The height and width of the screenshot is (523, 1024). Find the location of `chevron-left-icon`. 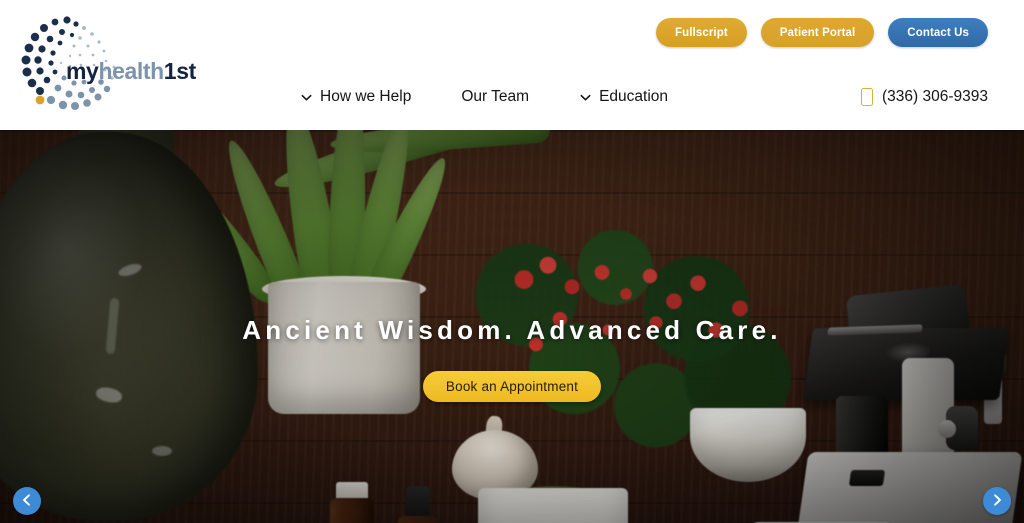

chevron-left-icon is located at coordinates (27, 501).